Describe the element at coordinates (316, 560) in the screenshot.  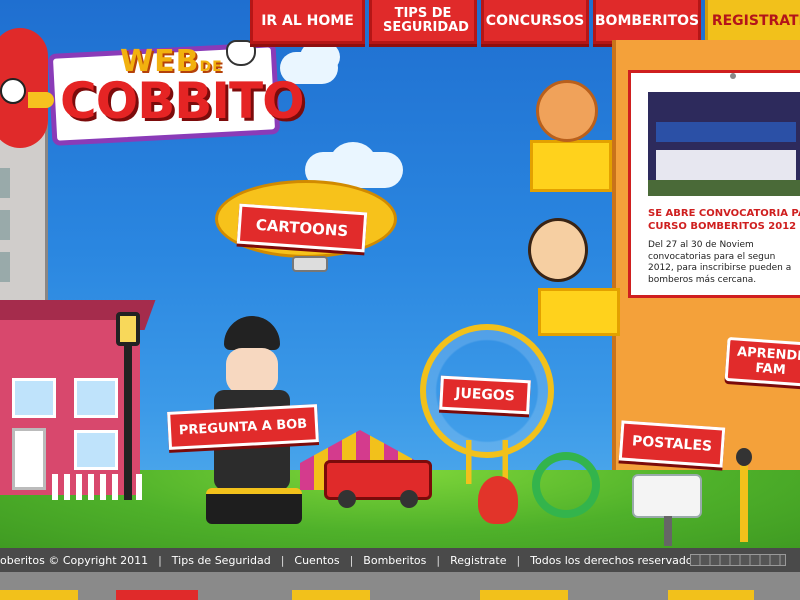
I see `footer-link-cuentos: Cuentos` at that location.